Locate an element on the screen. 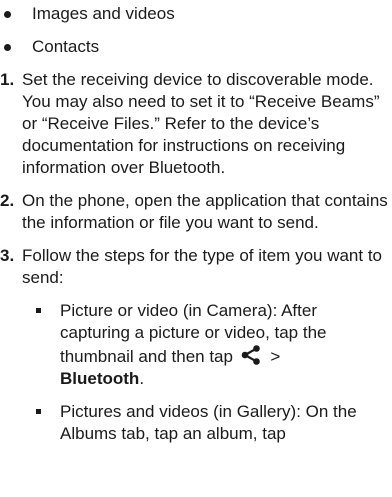 Image resolution: width=392 pixels, height=497 pixels. sentence-end: . is located at coordinates (142, 378).